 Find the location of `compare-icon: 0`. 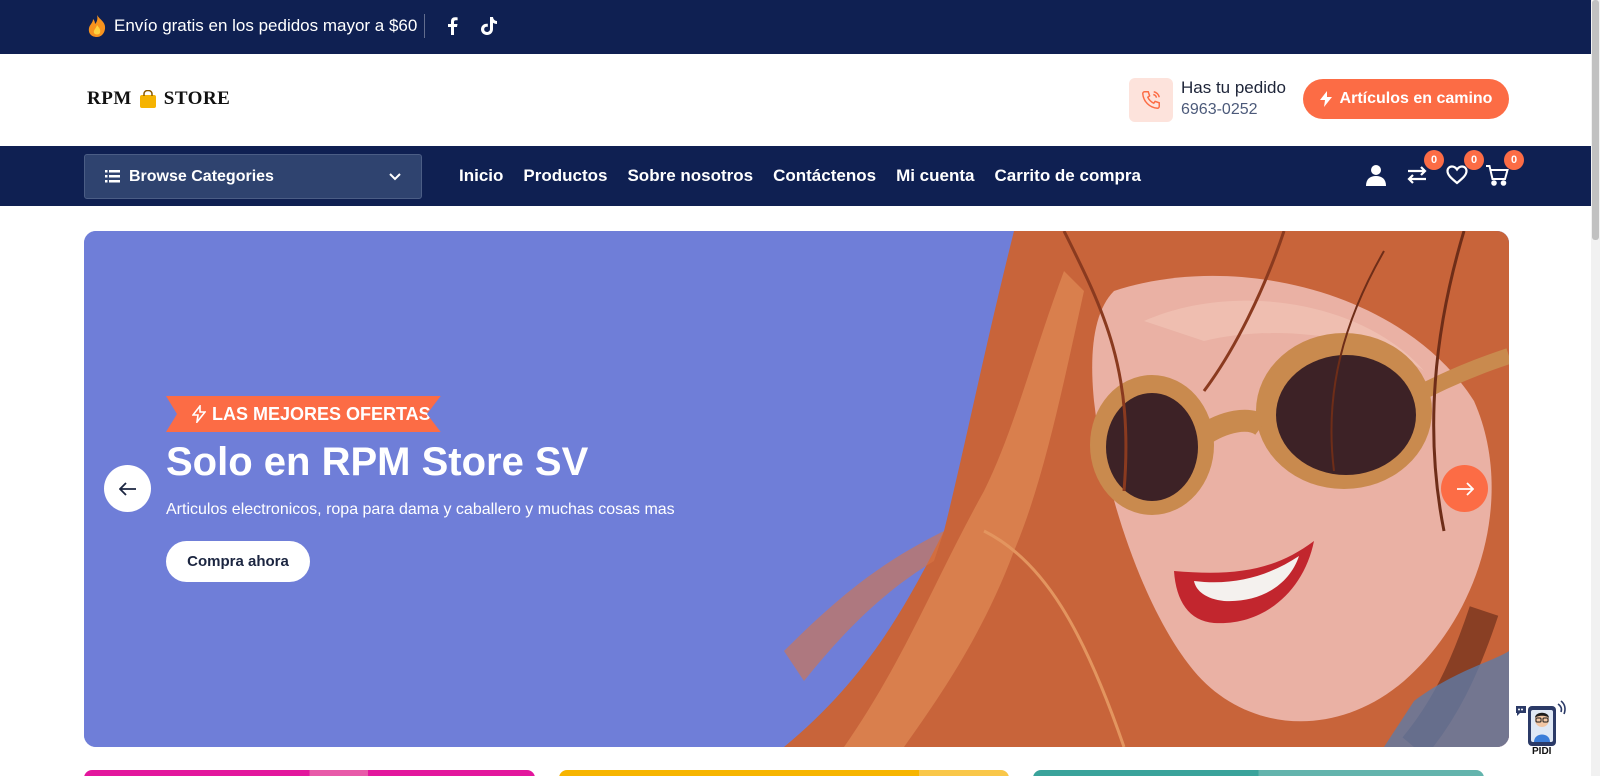

compare-icon: 0 is located at coordinates (1424, 169).